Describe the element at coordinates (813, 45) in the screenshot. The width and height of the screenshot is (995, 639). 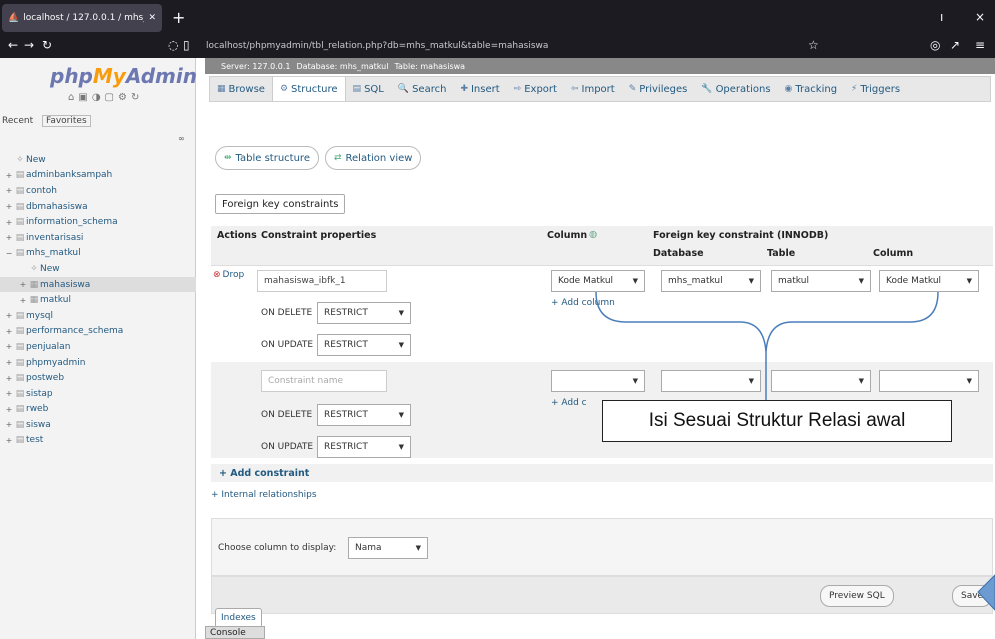
I see `bookmark-star-icon: ☆` at that location.